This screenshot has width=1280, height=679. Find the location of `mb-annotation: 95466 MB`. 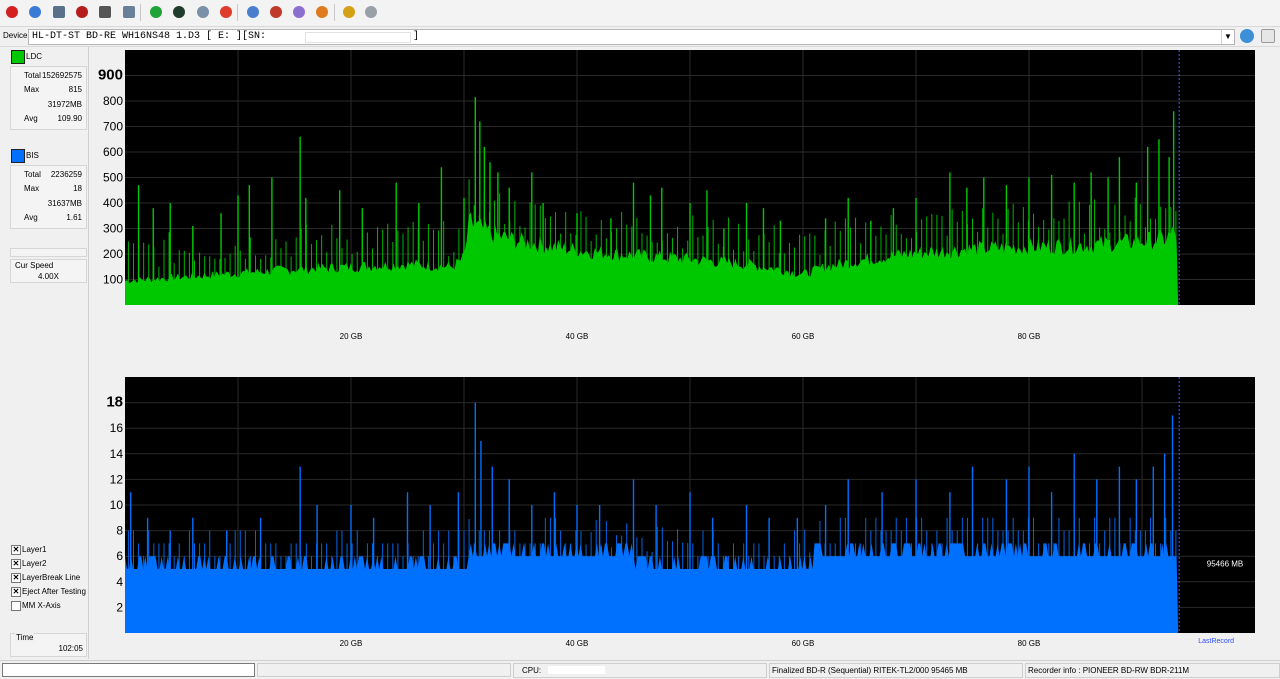

mb-annotation: 95466 MB is located at coordinates (1225, 563).